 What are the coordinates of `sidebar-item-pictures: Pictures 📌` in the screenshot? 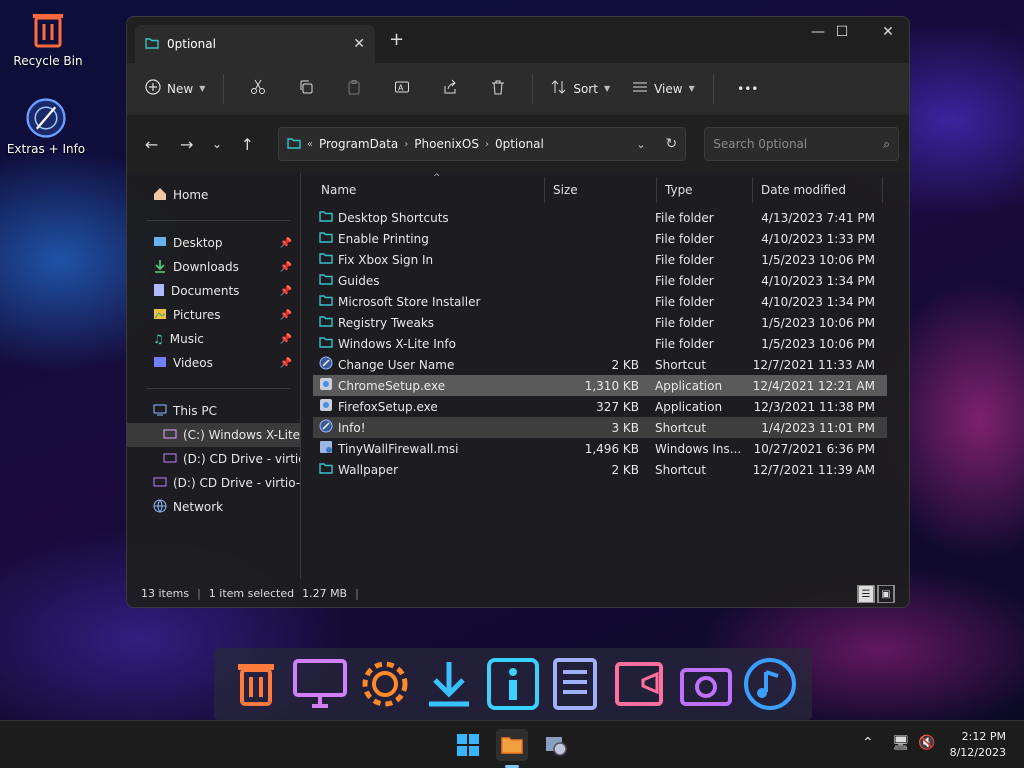 It's located at (213, 315).